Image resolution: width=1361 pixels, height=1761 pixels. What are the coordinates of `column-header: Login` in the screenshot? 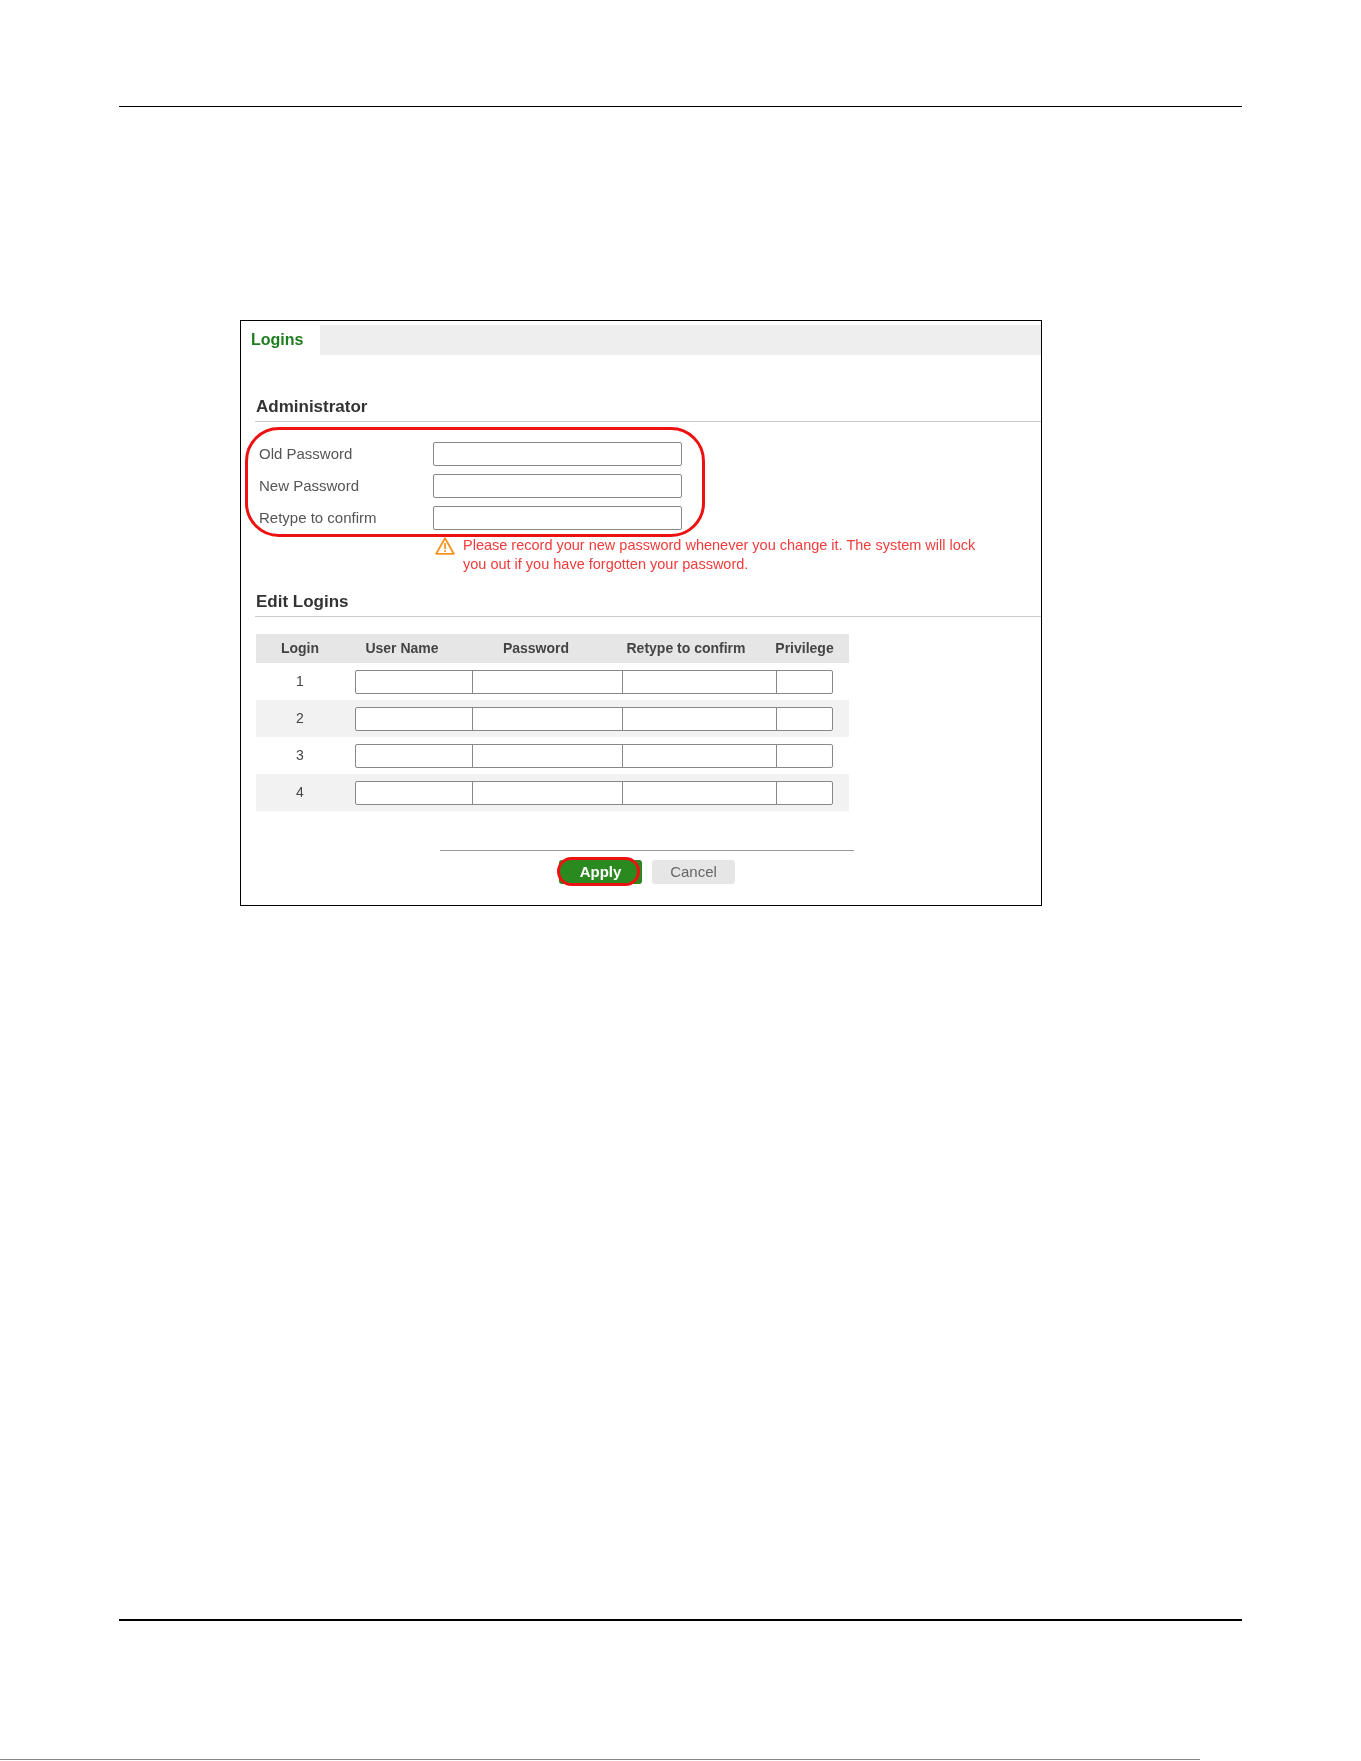 It's located at (300, 648).